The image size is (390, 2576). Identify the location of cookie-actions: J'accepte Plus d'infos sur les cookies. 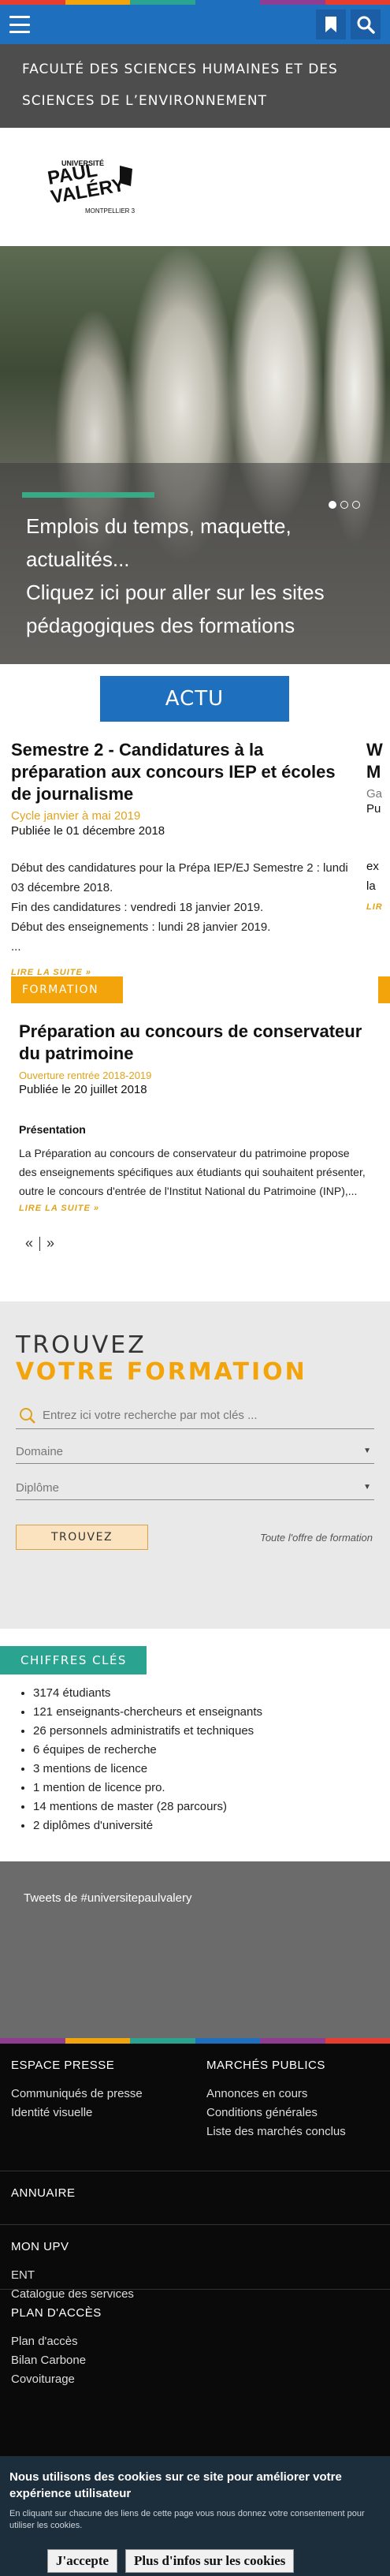
(171, 2561).